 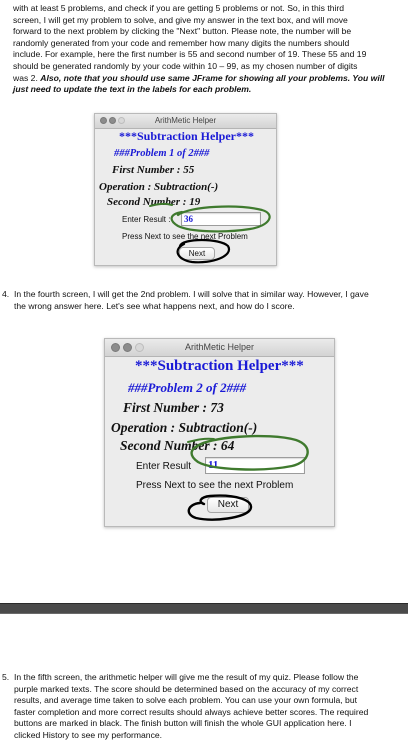 What do you see at coordinates (187, 387) in the screenshot?
I see `problem-label: ###Problem 2 of 2###` at bounding box center [187, 387].